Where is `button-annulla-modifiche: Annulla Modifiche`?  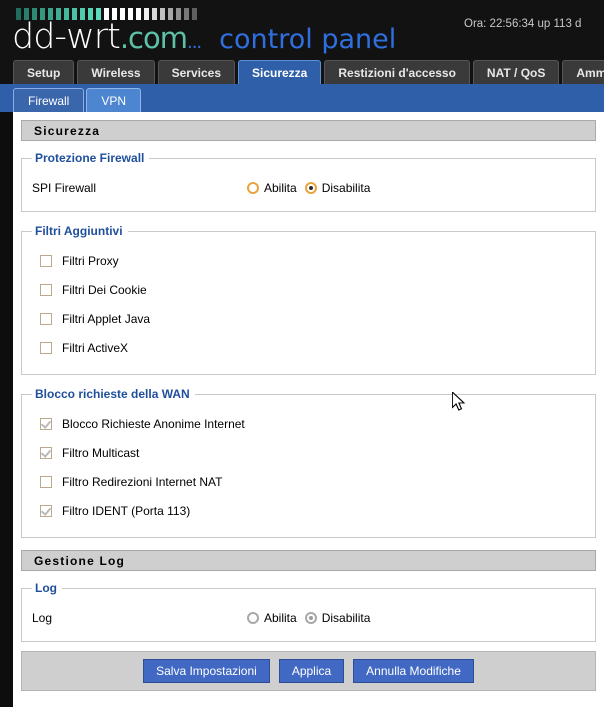 button-annulla-modifiche: Annulla Modifiche is located at coordinates (413, 671).